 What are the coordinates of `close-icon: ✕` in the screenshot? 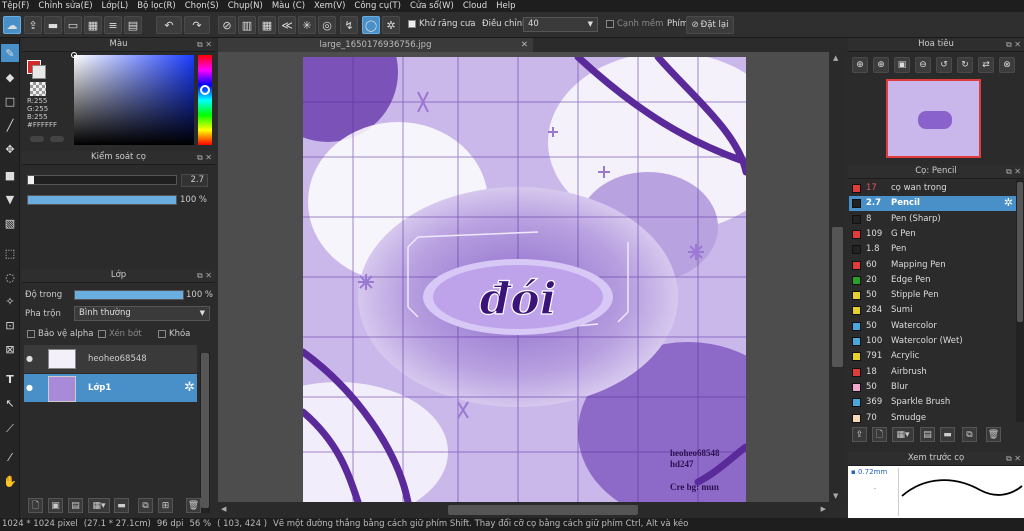 It's located at (524, 45).